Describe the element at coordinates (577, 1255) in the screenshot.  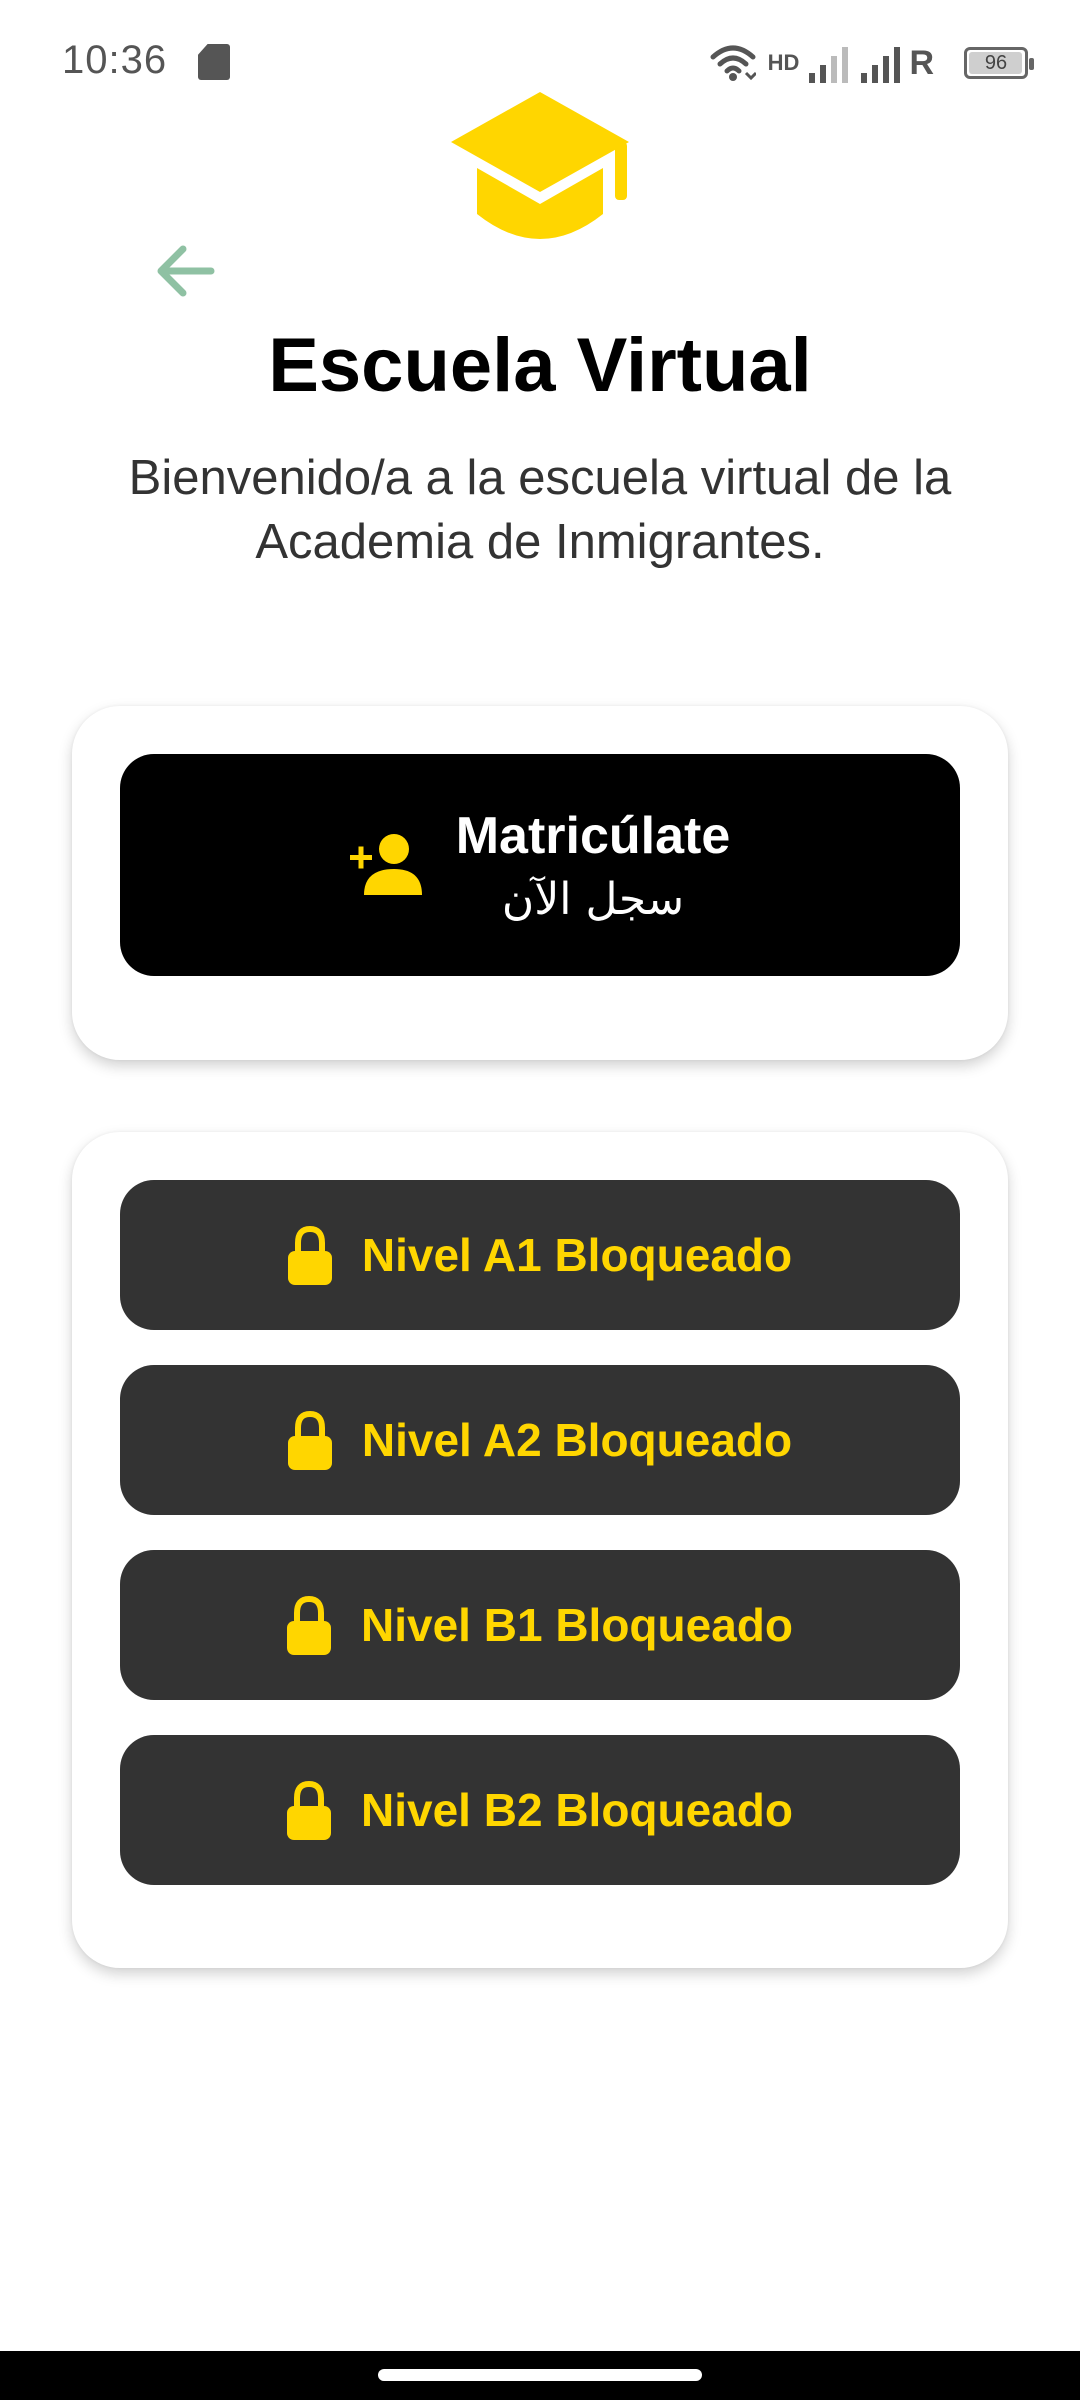
I see `level-label: Nivel A1 Bloqueado` at that location.